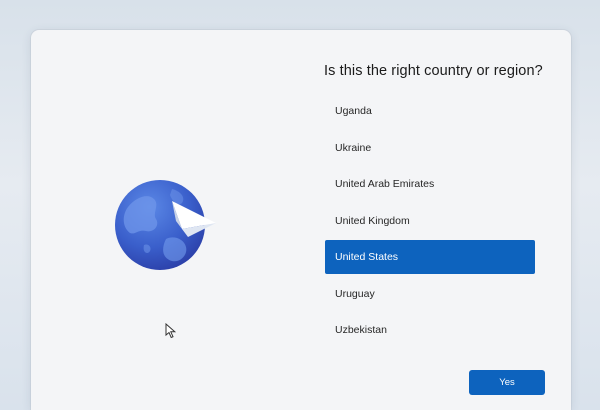 The height and width of the screenshot is (410, 600). Describe the element at coordinates (171, 330) in the screenshot. I see `mouse-pointer-icon` at that location.